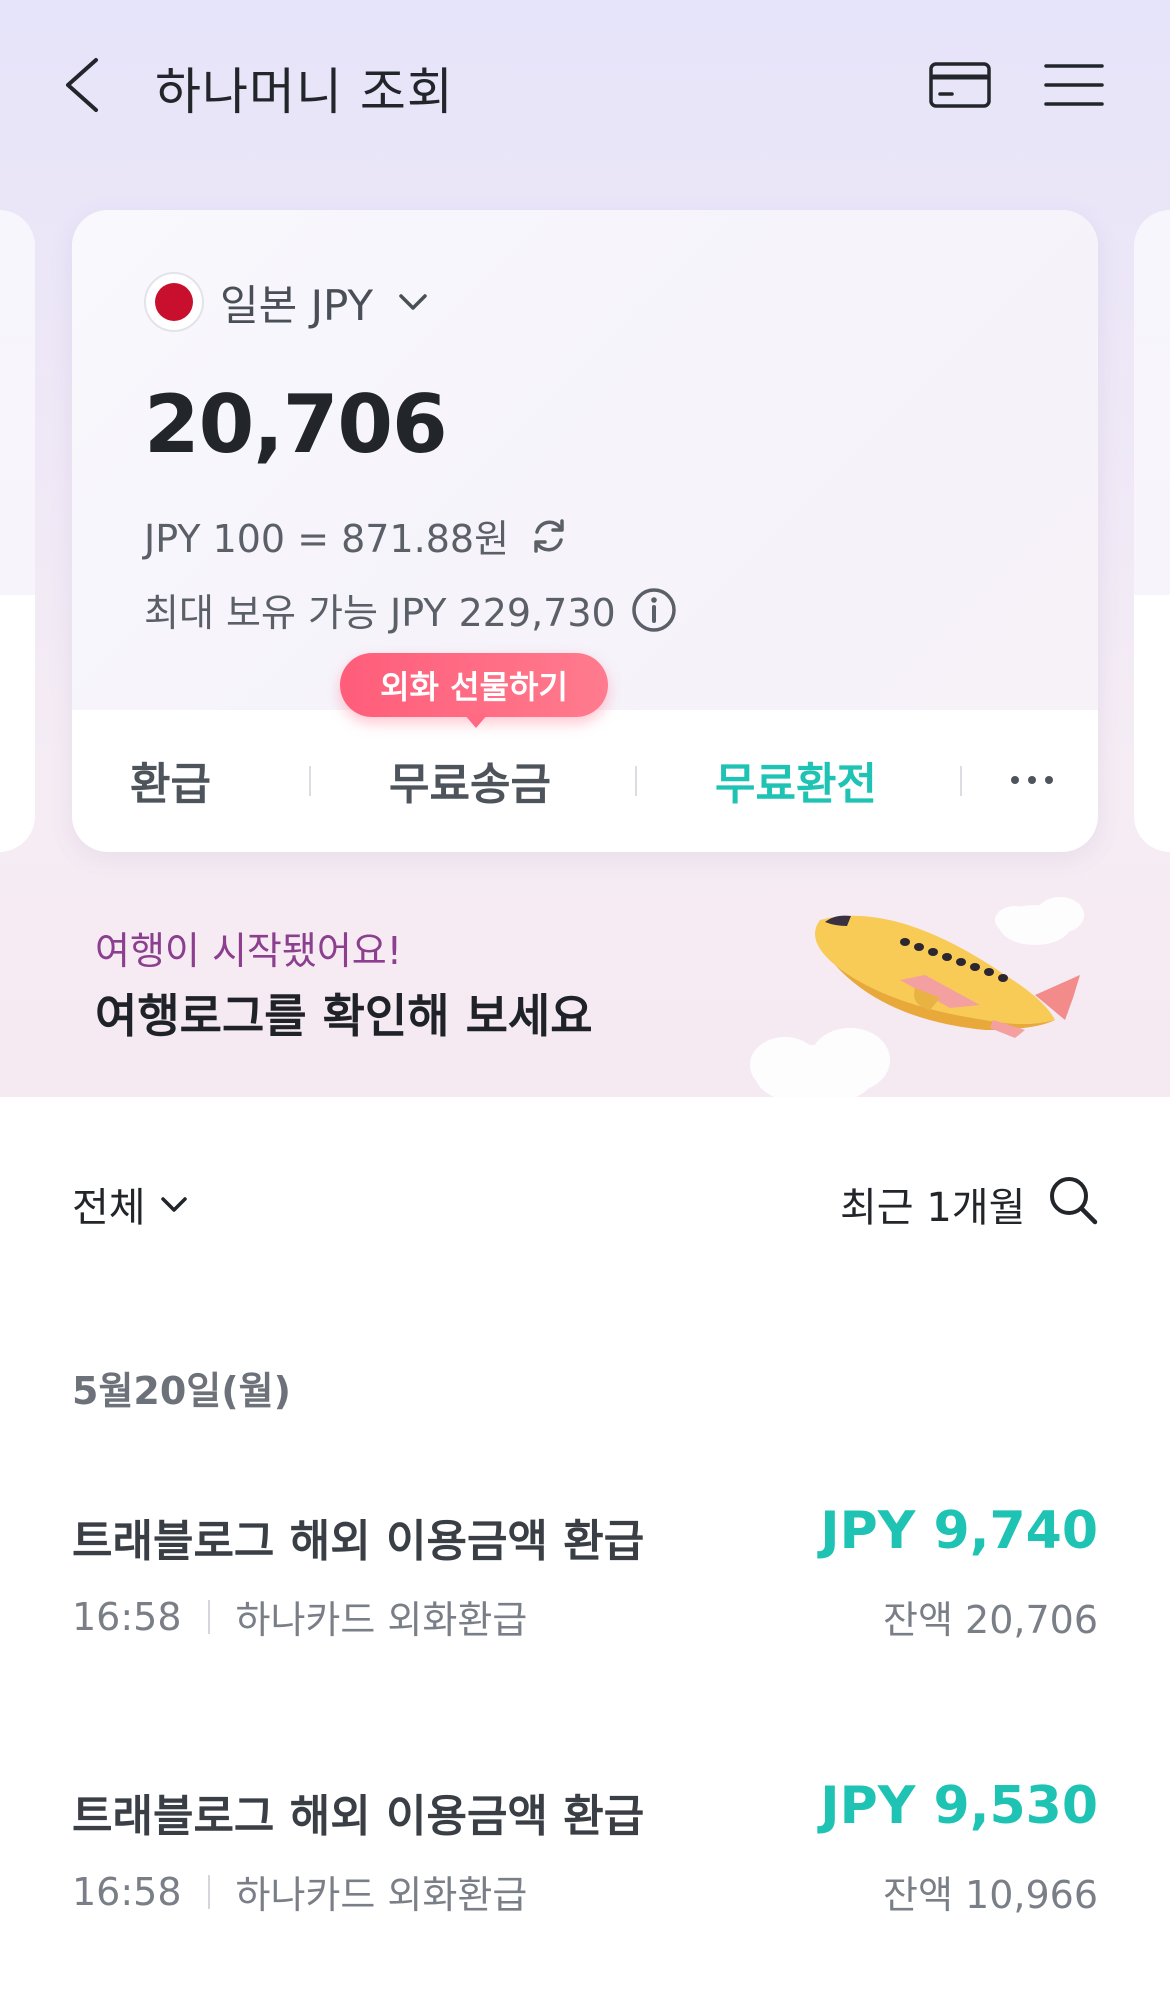 This screenshot has height=2008, width=1170. I want to click on balance-amount: 20,706, so click(296, 424).